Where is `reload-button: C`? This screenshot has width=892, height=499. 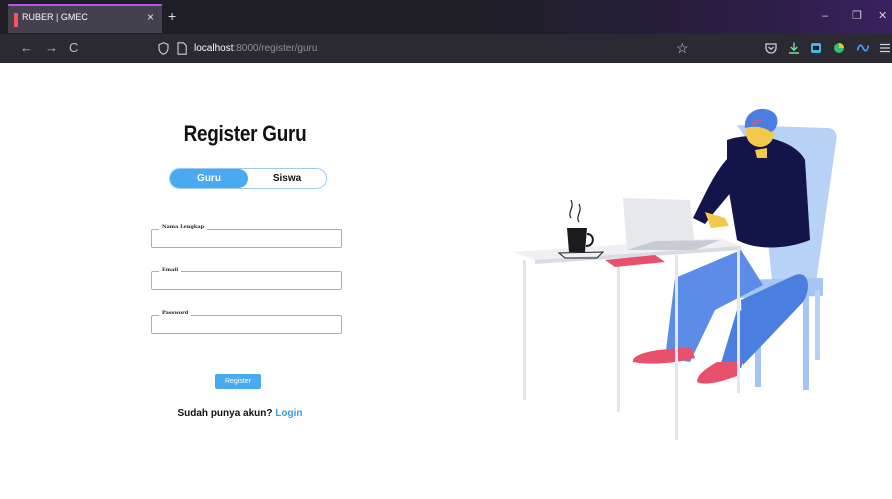 reload-button: C is located at coordinates (73, 48).